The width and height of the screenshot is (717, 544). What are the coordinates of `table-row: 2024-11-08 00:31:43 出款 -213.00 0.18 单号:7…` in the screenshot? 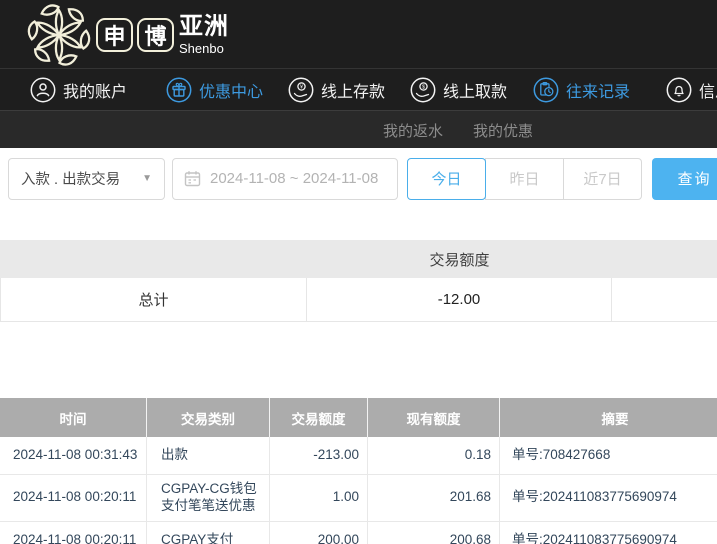 It's located at (358, 456).